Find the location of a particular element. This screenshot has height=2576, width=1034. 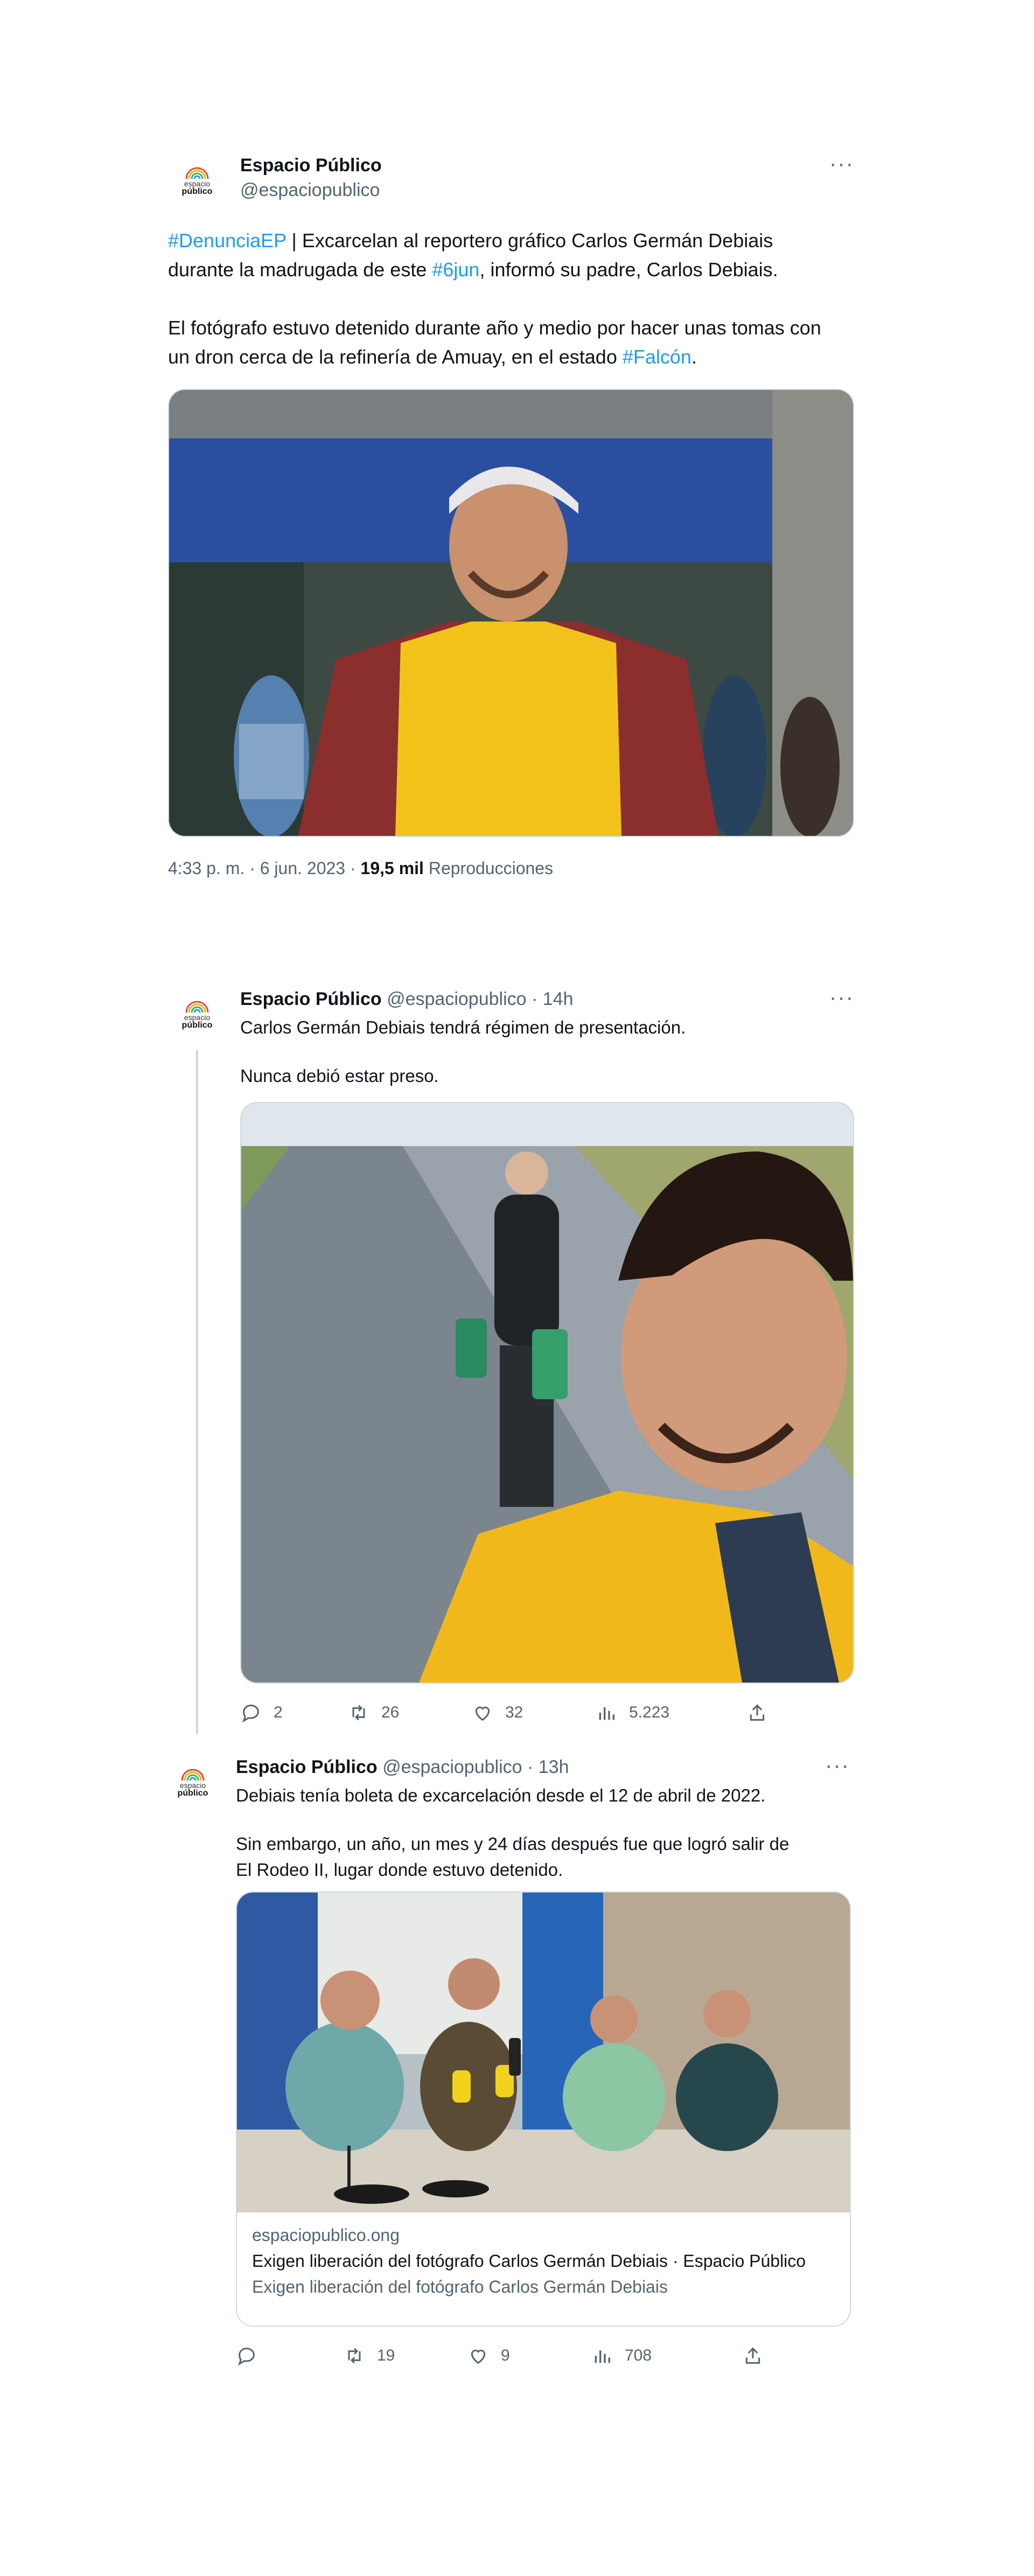

retweet-action: 19 is located at coordinates (405, 2355).